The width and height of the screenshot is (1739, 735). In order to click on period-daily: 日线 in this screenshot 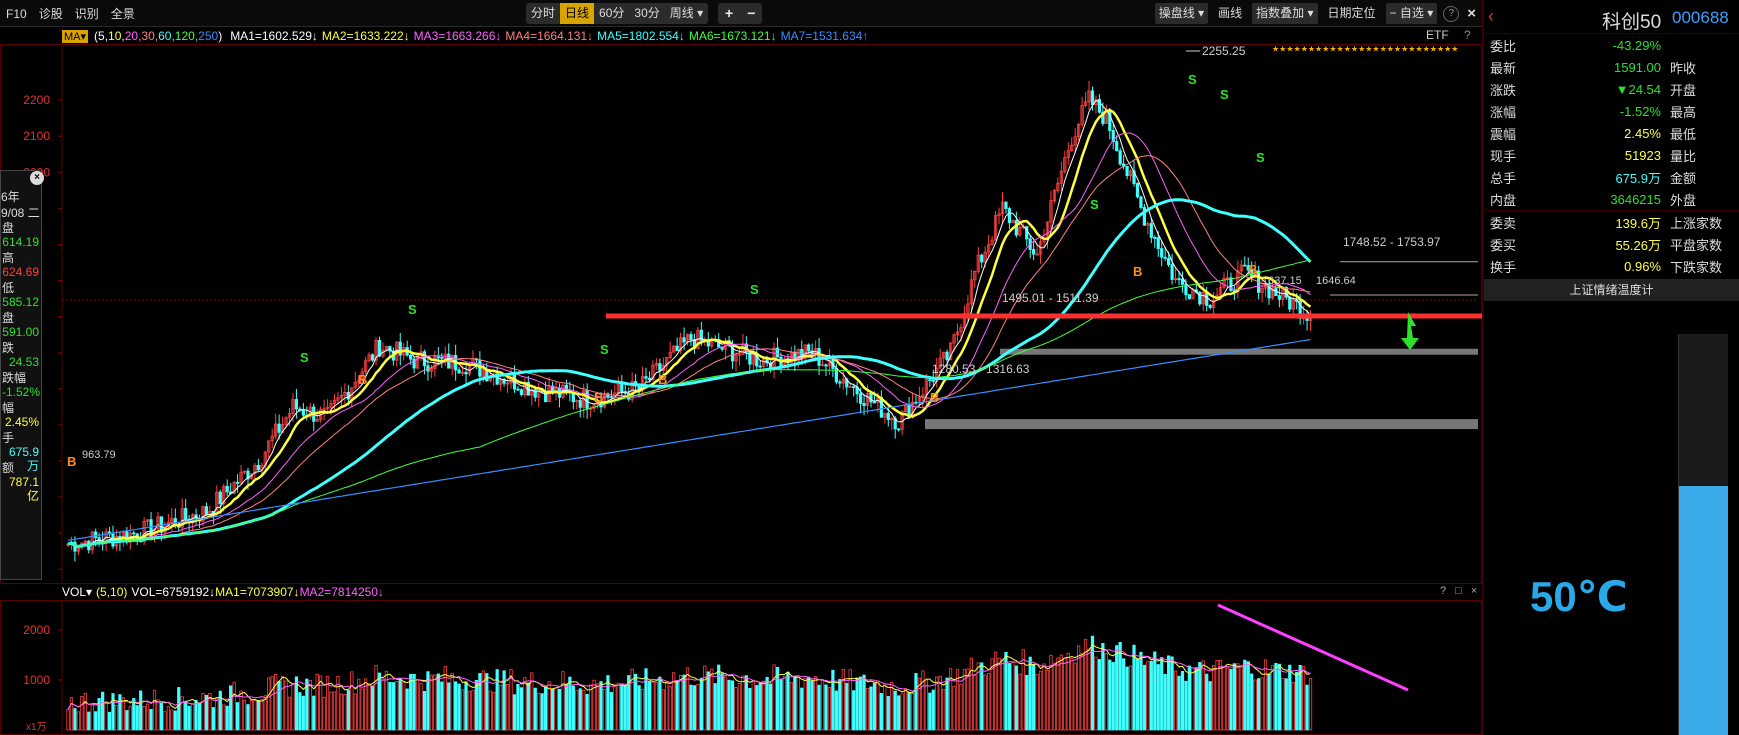, I will do `click(577, 13)`.